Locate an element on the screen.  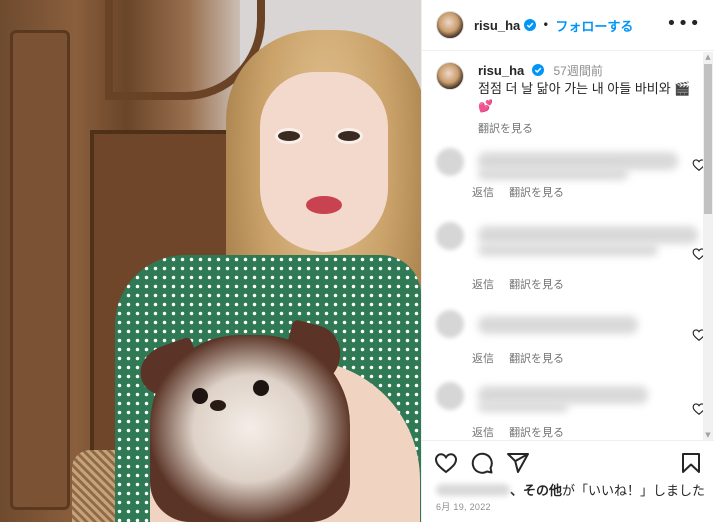
caption-text: 점점 더 날 닮아 가는 내 아들 바비와 is located at coordinates (574, 88).